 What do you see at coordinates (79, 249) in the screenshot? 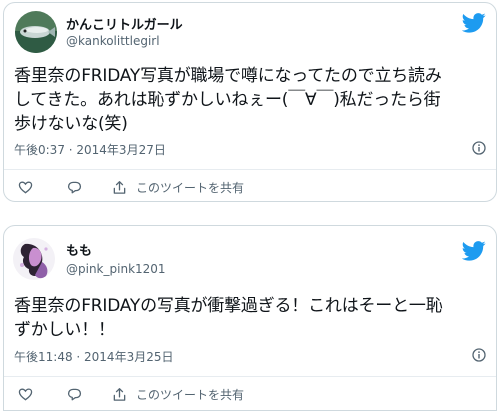
I see `display-name: もも` at bounding box center [79, 249].